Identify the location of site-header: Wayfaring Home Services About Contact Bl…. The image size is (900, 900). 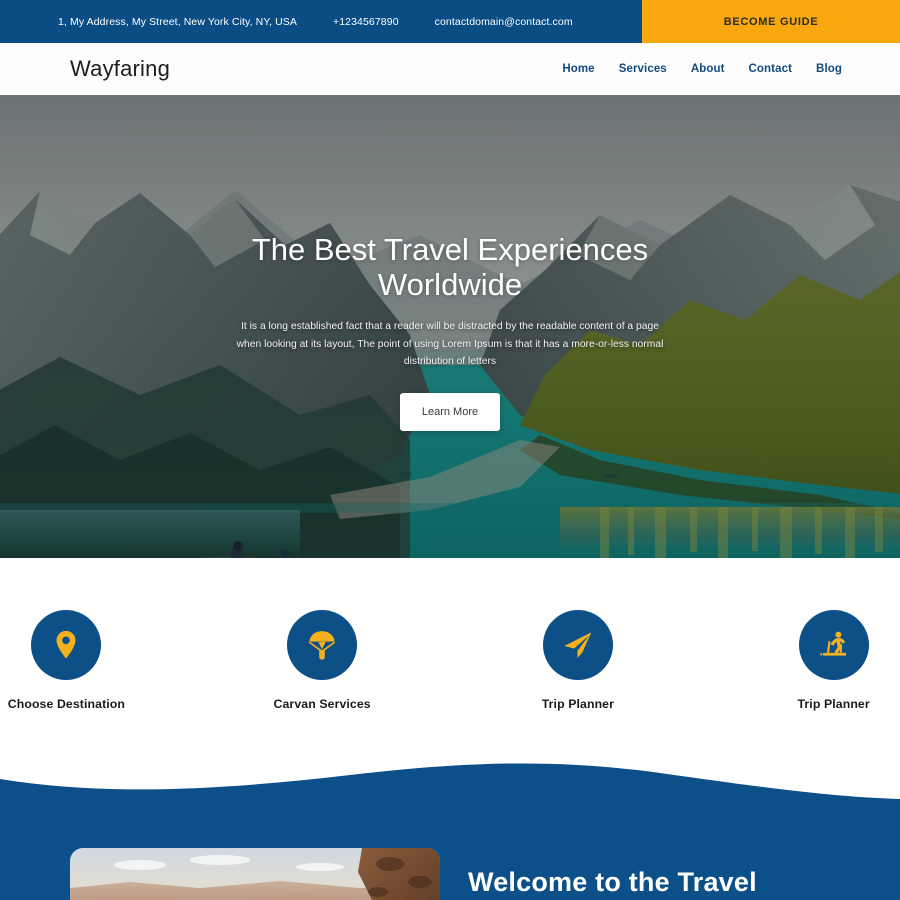
(450, 69).